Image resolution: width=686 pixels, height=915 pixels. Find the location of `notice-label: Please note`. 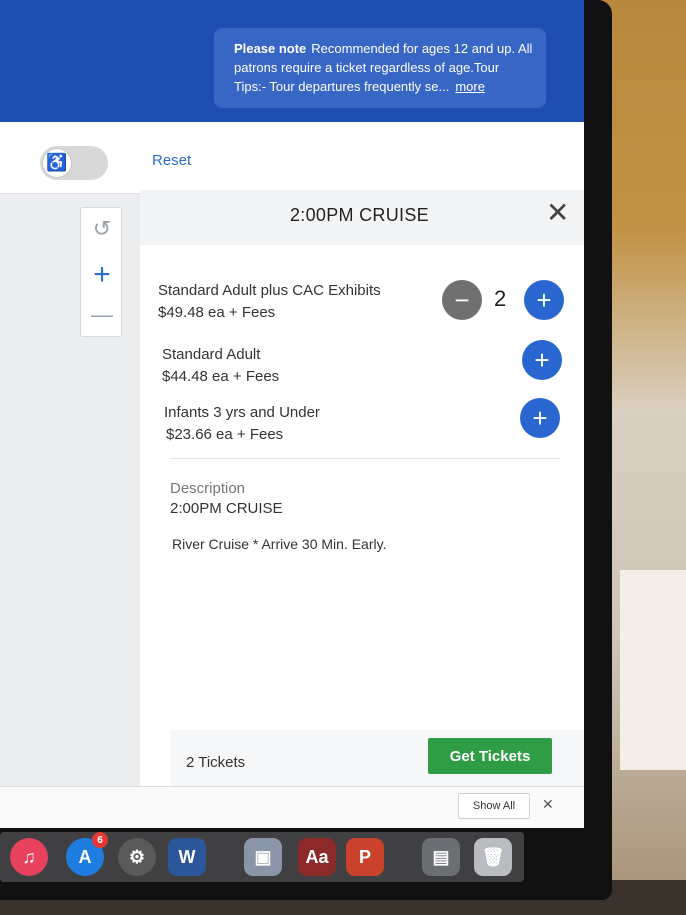

notice-label: Please note is located at coordinates (270, 48).